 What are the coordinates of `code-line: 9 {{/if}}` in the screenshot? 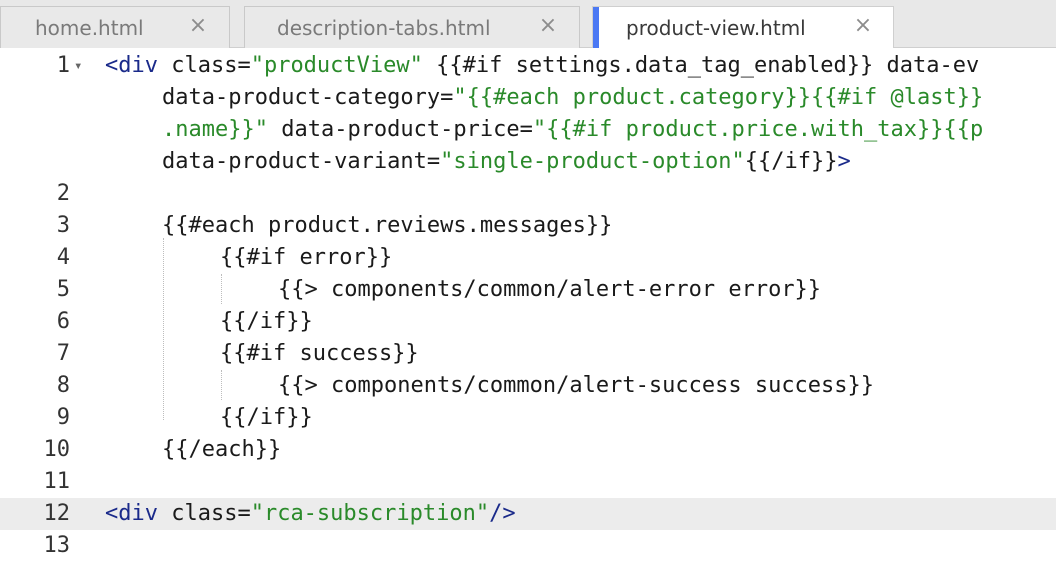 It's located at (528, 418).